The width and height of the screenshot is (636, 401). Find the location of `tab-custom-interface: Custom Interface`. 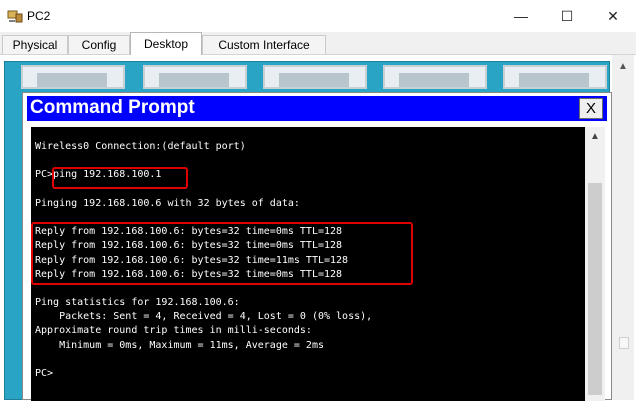

tab-custom-interface: Custom Interface is located at coordinates (264, 44).